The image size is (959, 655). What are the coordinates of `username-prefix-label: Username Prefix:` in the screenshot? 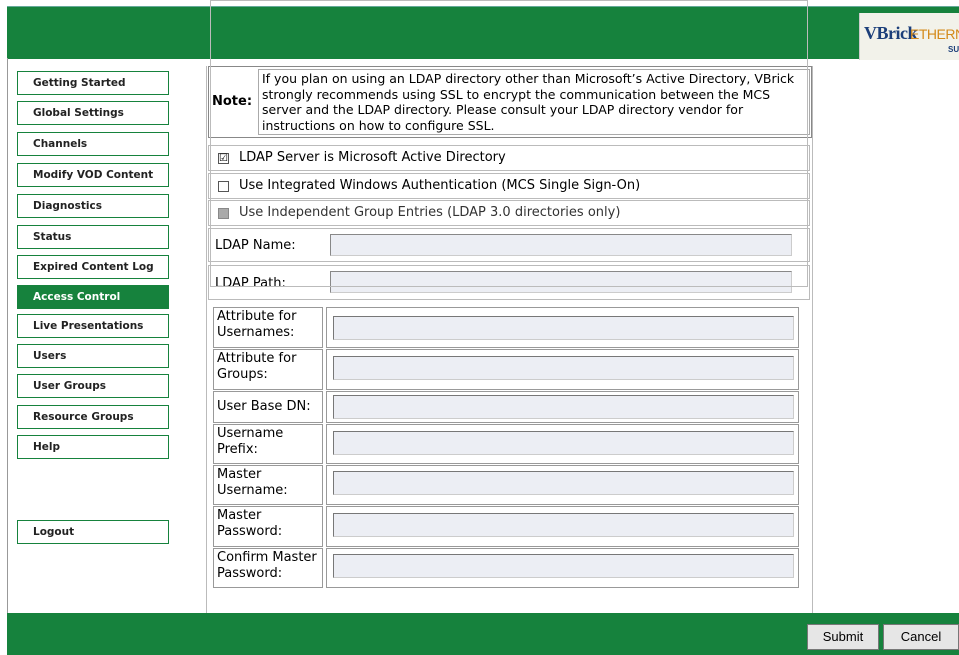 It's located at (268, 444).